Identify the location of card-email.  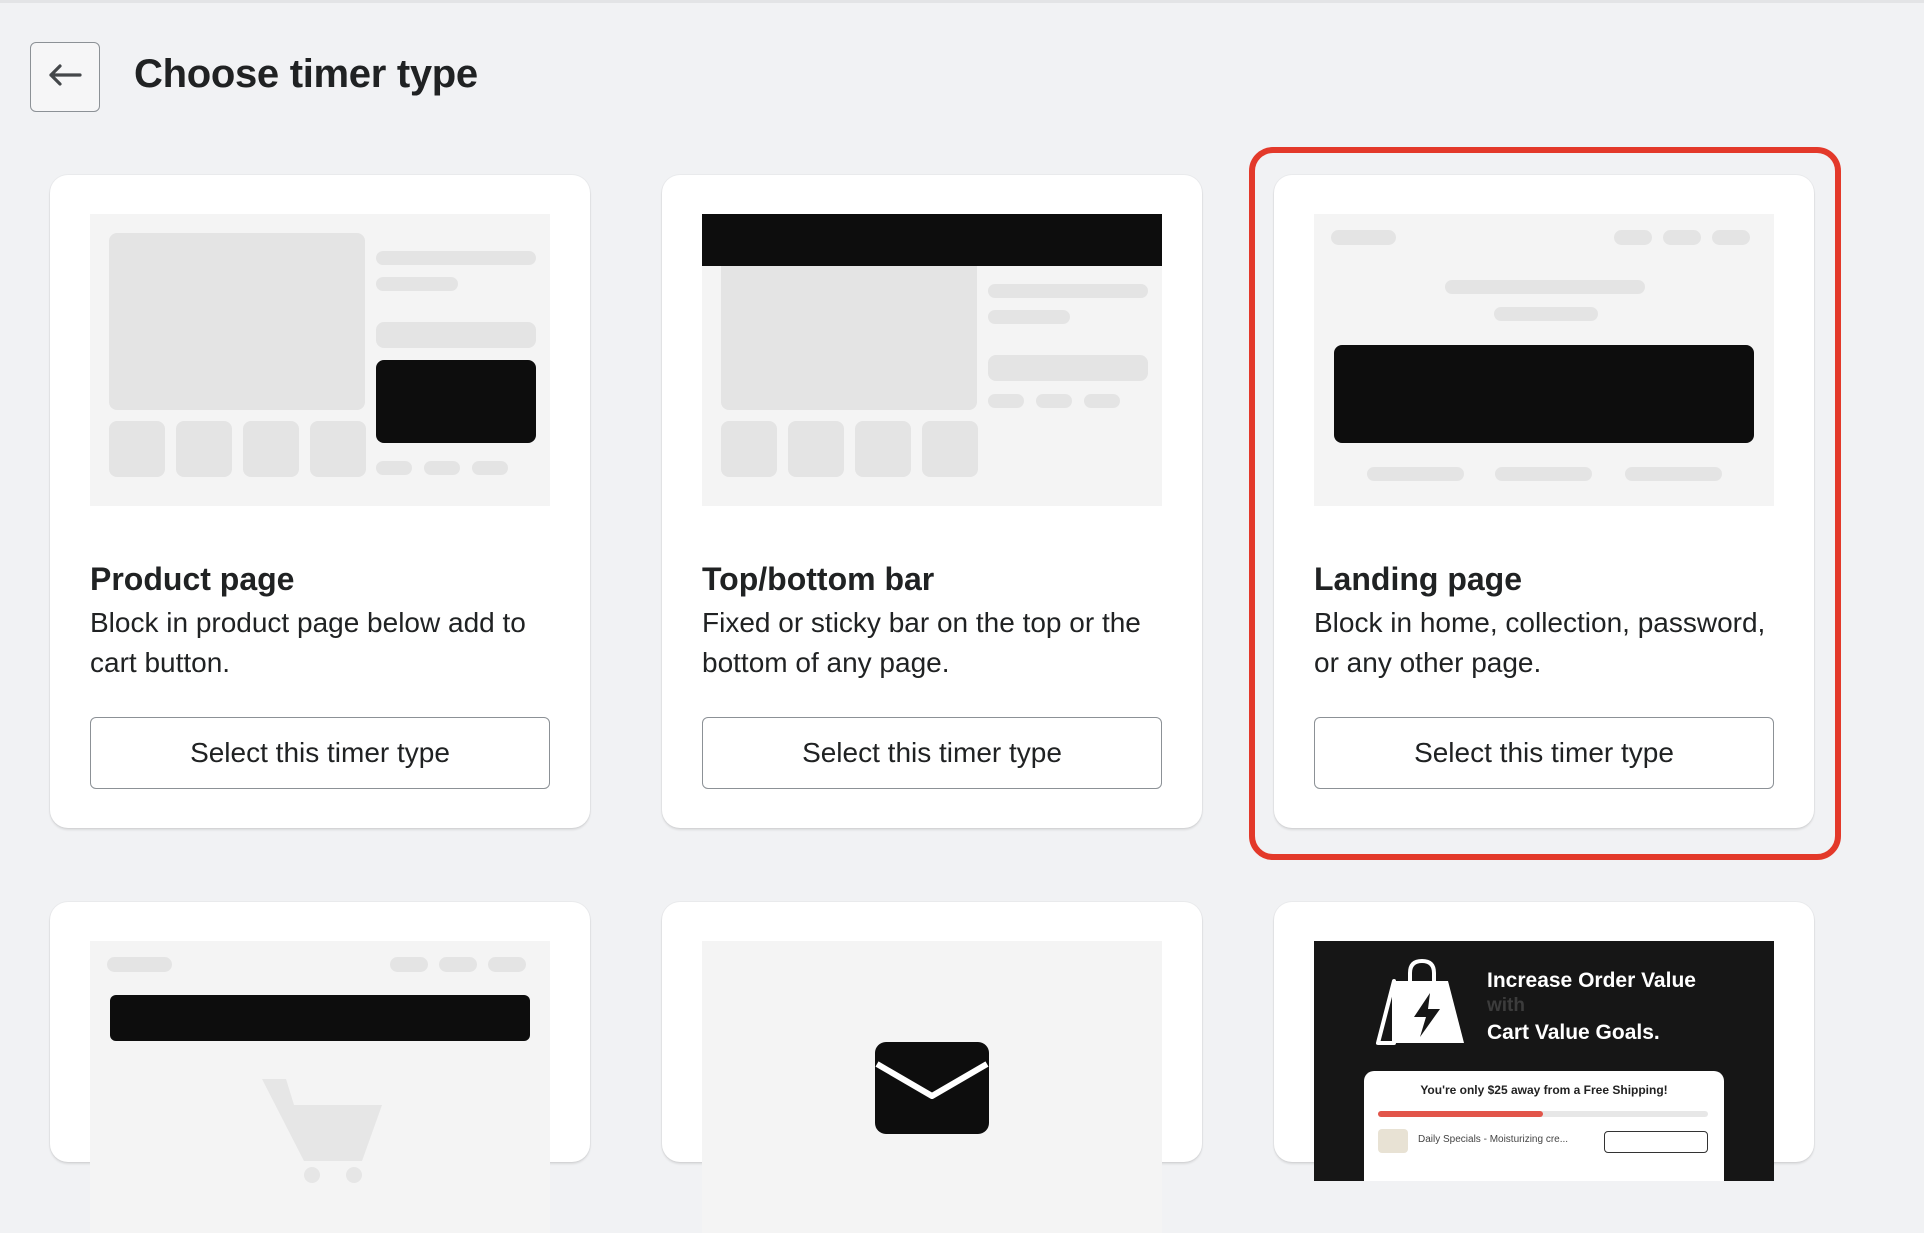
(932, 1067).